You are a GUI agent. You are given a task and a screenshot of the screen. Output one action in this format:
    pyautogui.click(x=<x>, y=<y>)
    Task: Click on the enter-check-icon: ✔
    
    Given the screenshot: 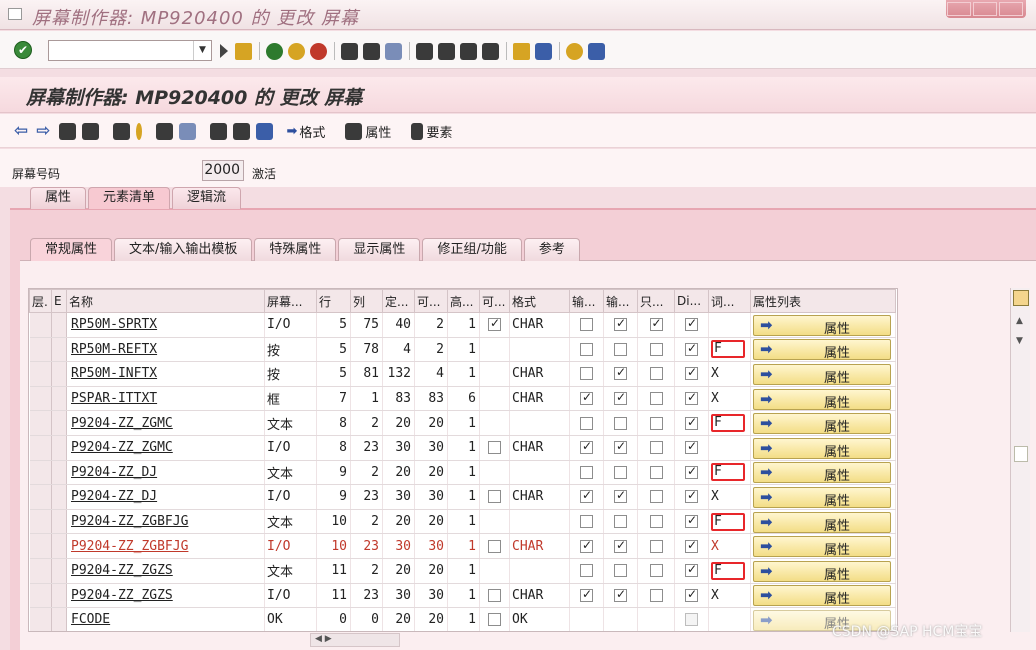 What is the action you would take?
    pyautogui.click(x=23, y=50)
    